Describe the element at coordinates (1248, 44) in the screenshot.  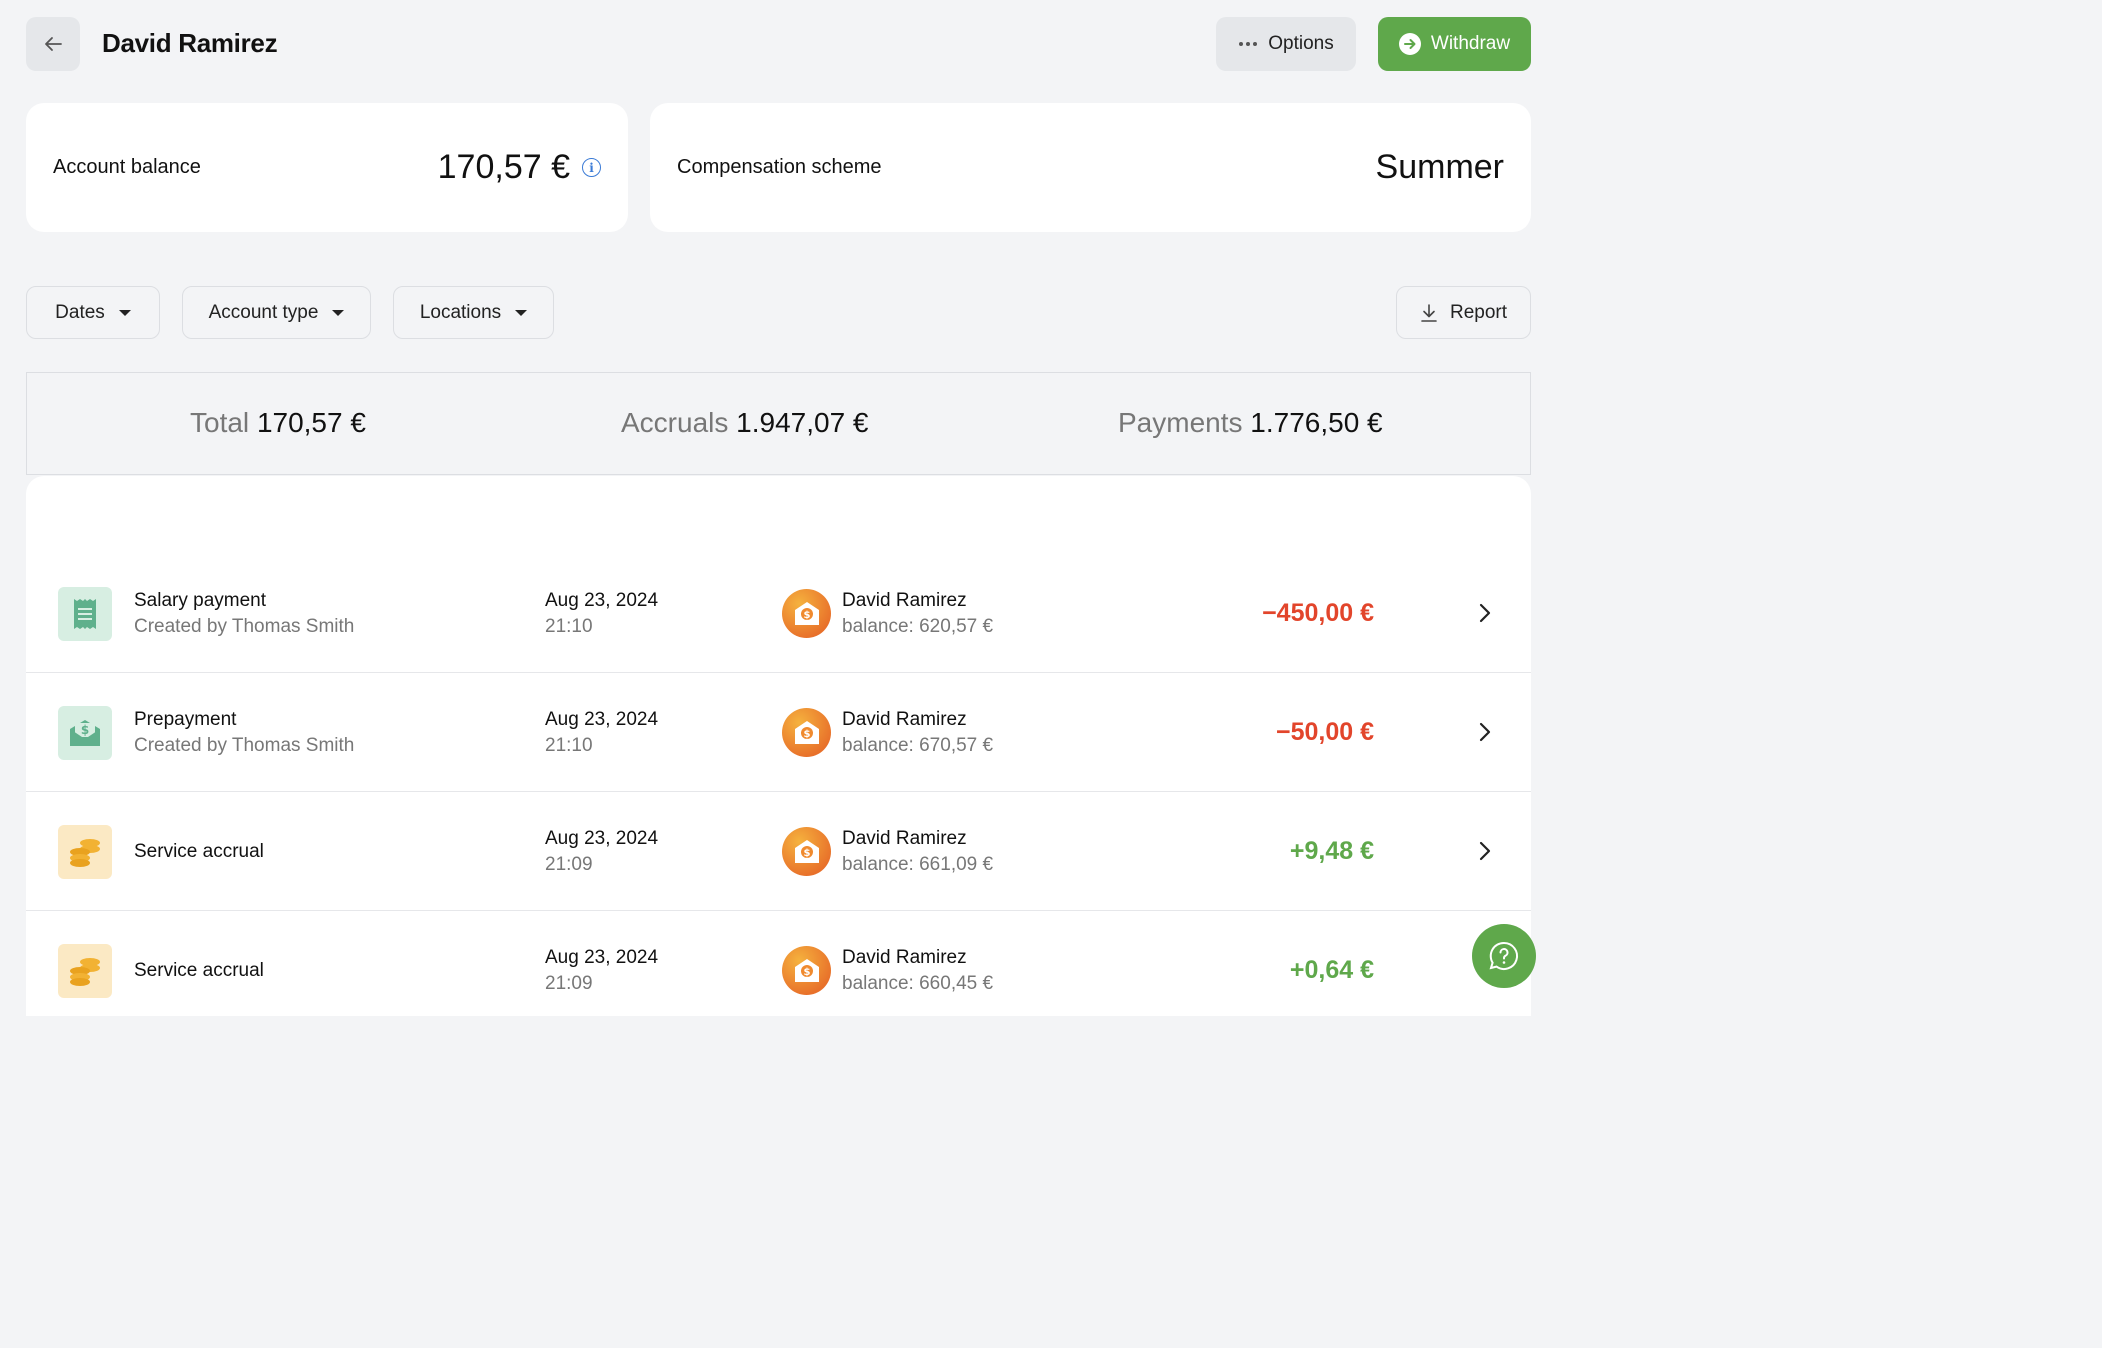
I see `more-dots-icon` at that location.